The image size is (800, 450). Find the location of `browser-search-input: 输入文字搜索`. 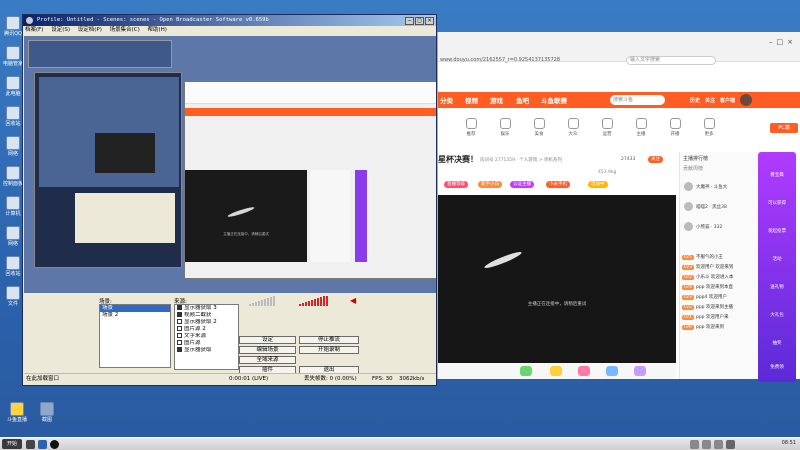

browser-search-input: 输入文字搜索 is located at coordinates (671, 60).